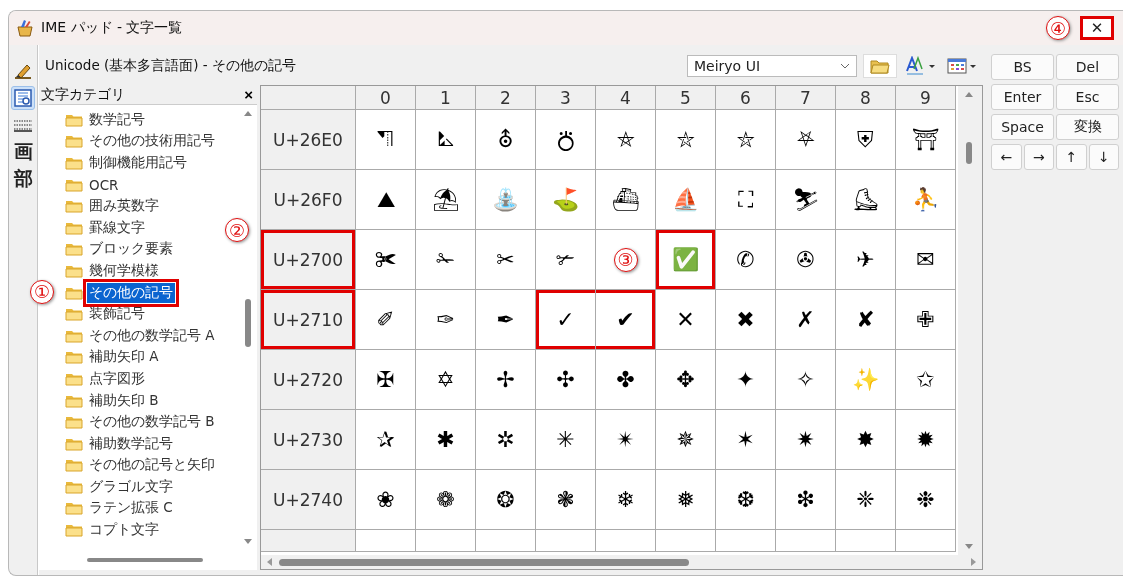  What do you see at coordinates (446, 140) in the screenshot?
I see `character-cell: ⛡` at bounding box center [446, 140].